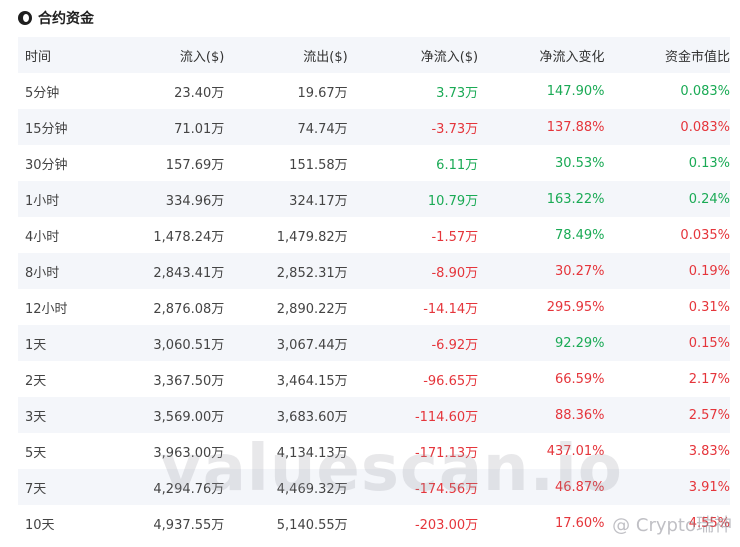 The image size is (740, 547). Describe the element at coordinates (312, 453) in the screenshot. I see `cell-outflow: 4,134.13万` at that location.